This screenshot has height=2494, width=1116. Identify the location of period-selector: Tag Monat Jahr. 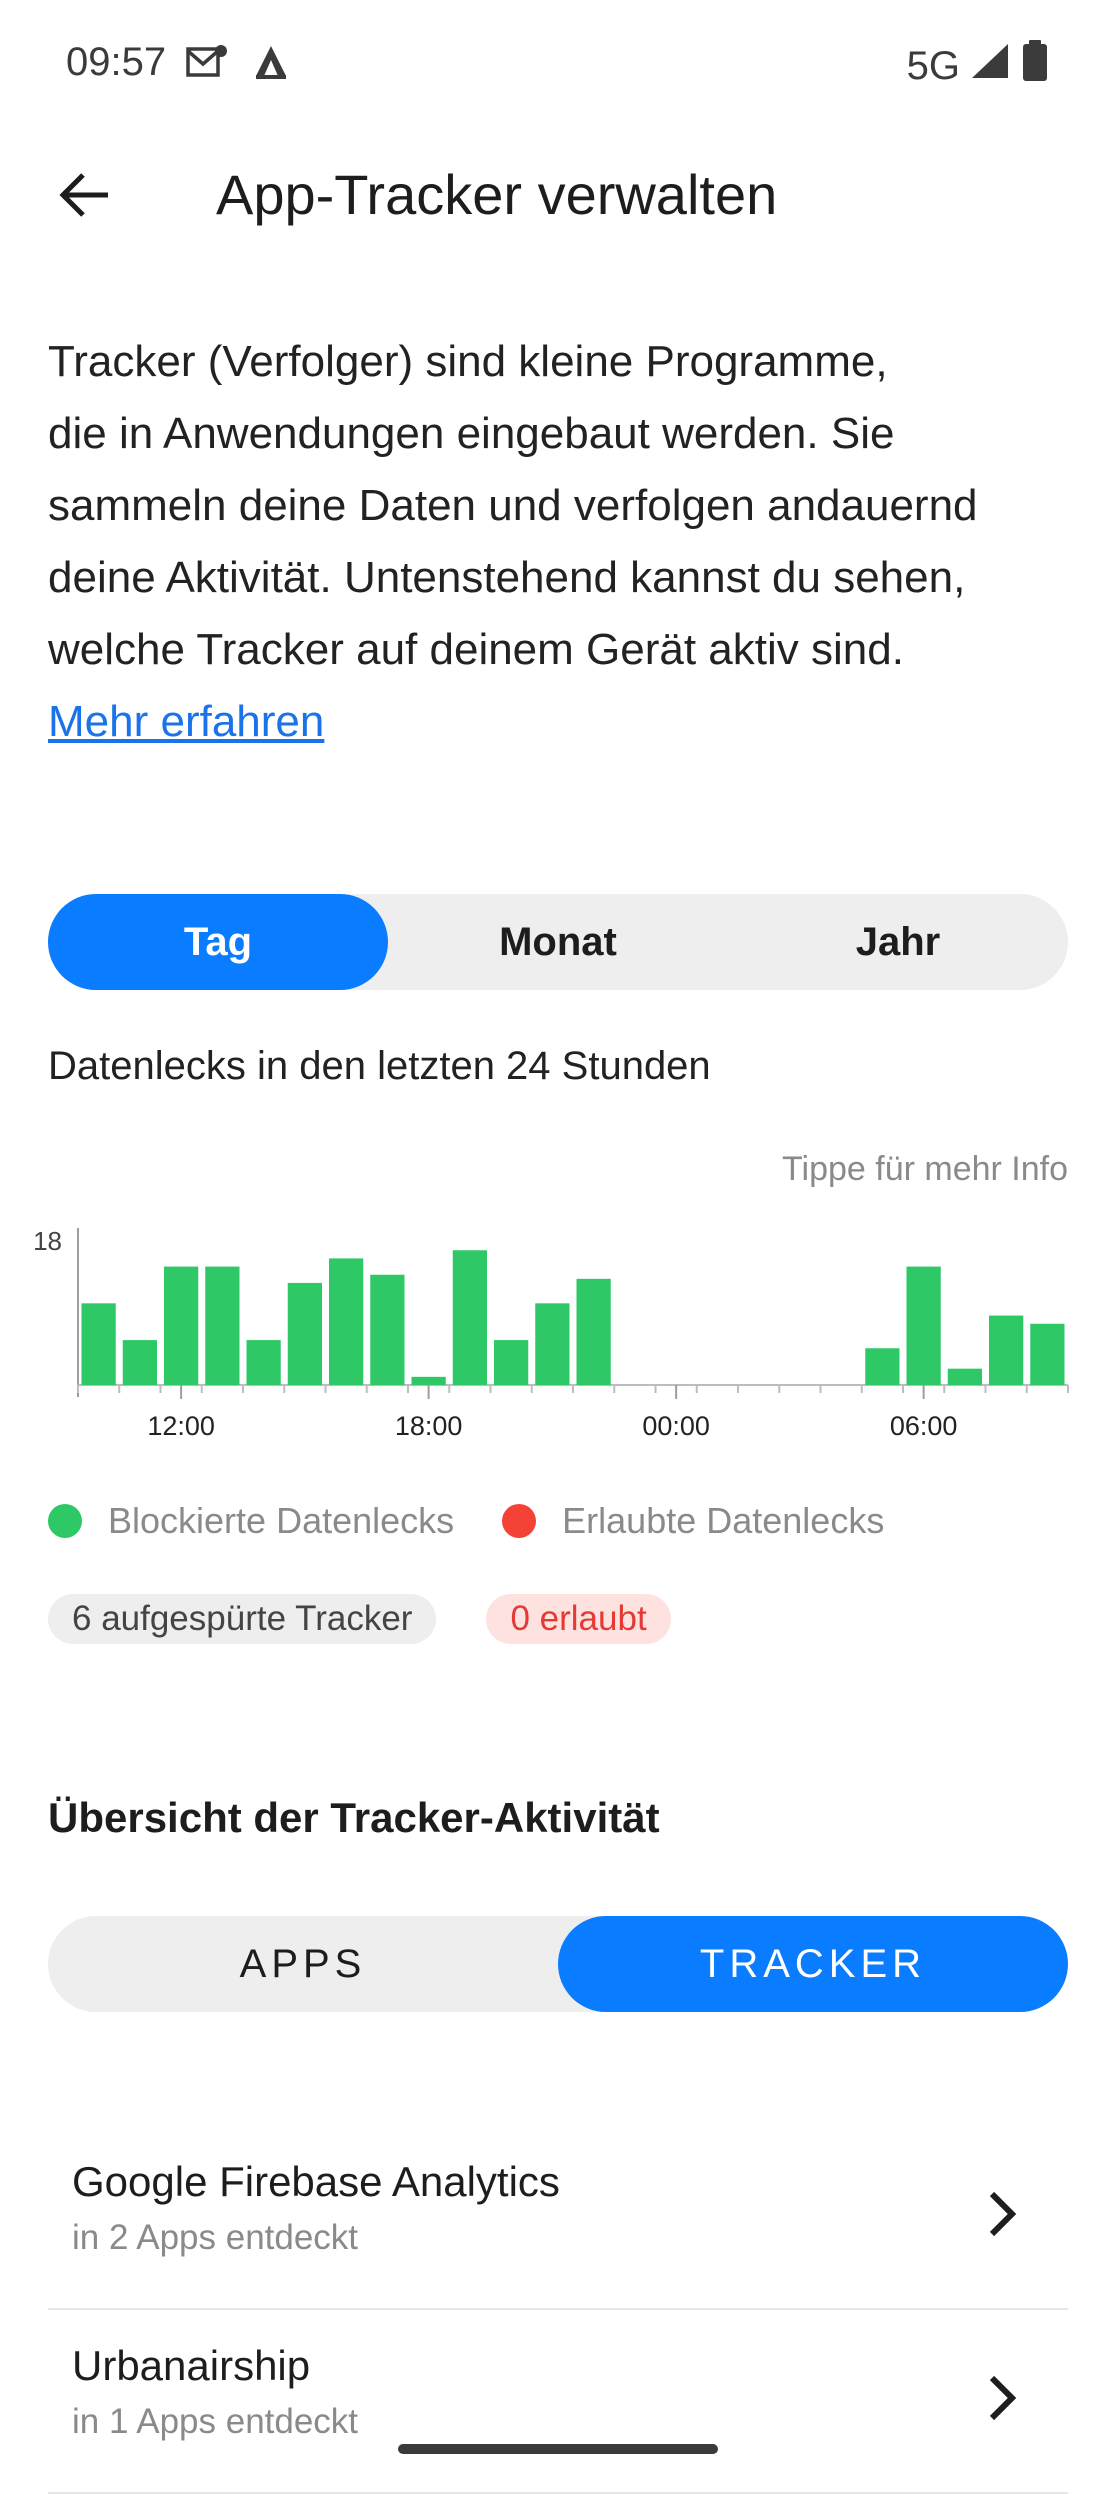
(558, 942).